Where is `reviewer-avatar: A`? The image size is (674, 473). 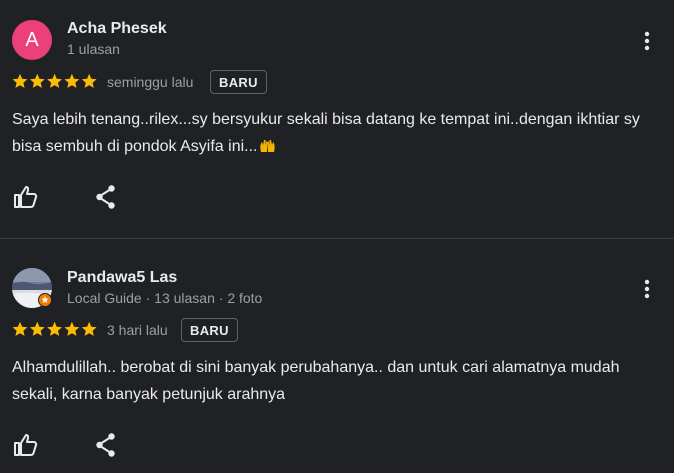 reviewer-avatar: A is located at coordinates (32, 40).